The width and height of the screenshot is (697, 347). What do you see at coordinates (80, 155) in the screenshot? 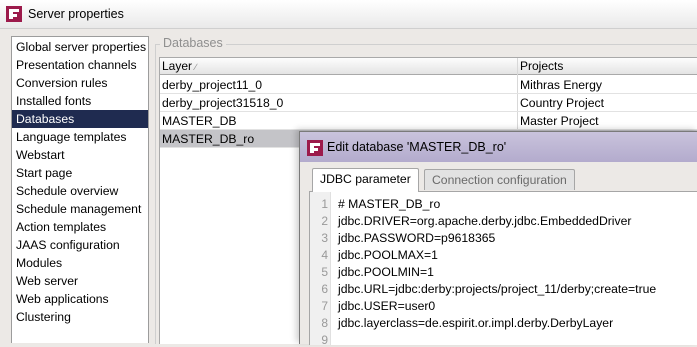
I see `sidebar-item-webstart: Webstart` at bounding box center [80, 155].